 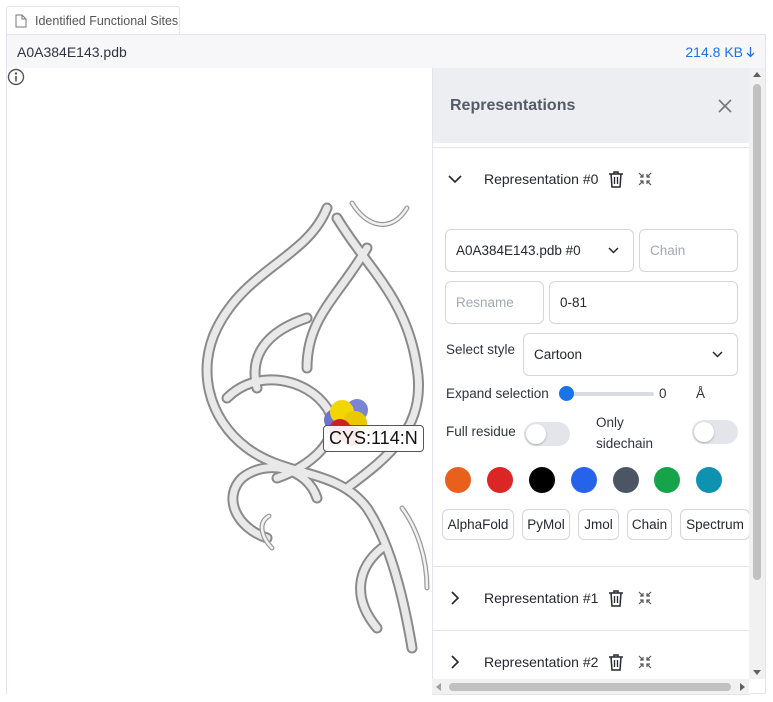 I want to click on representation-1-title: Representation #1, so click(x=541, y=597).